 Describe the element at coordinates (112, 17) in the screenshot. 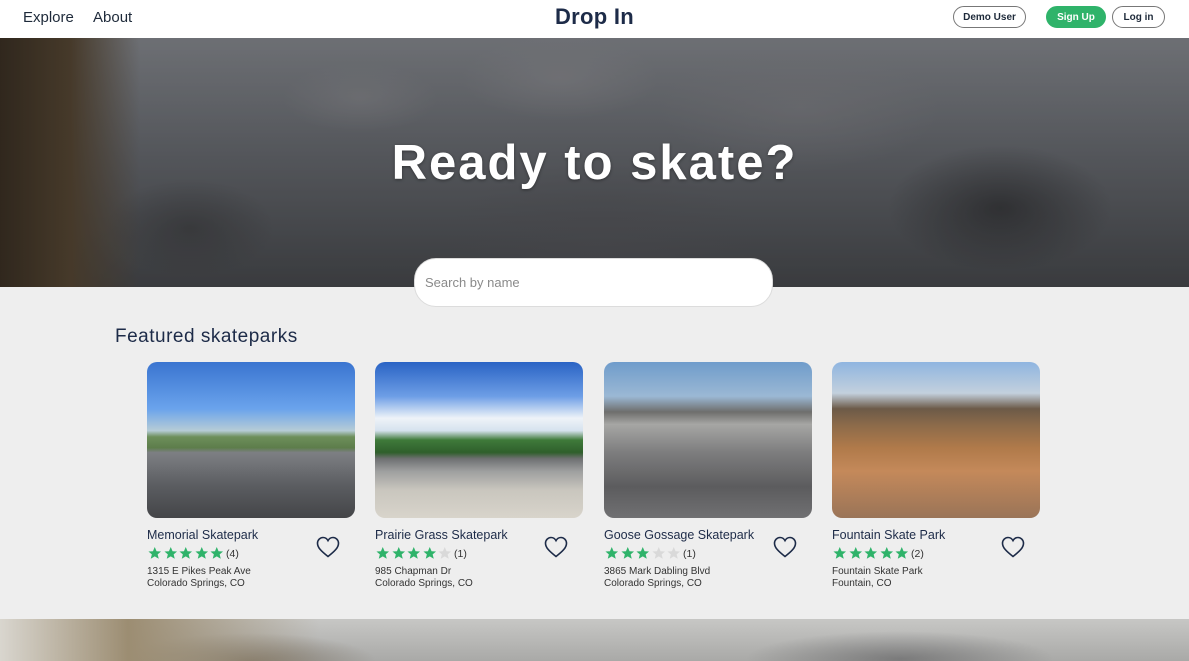

I see `nav-about-link: About` at that location.